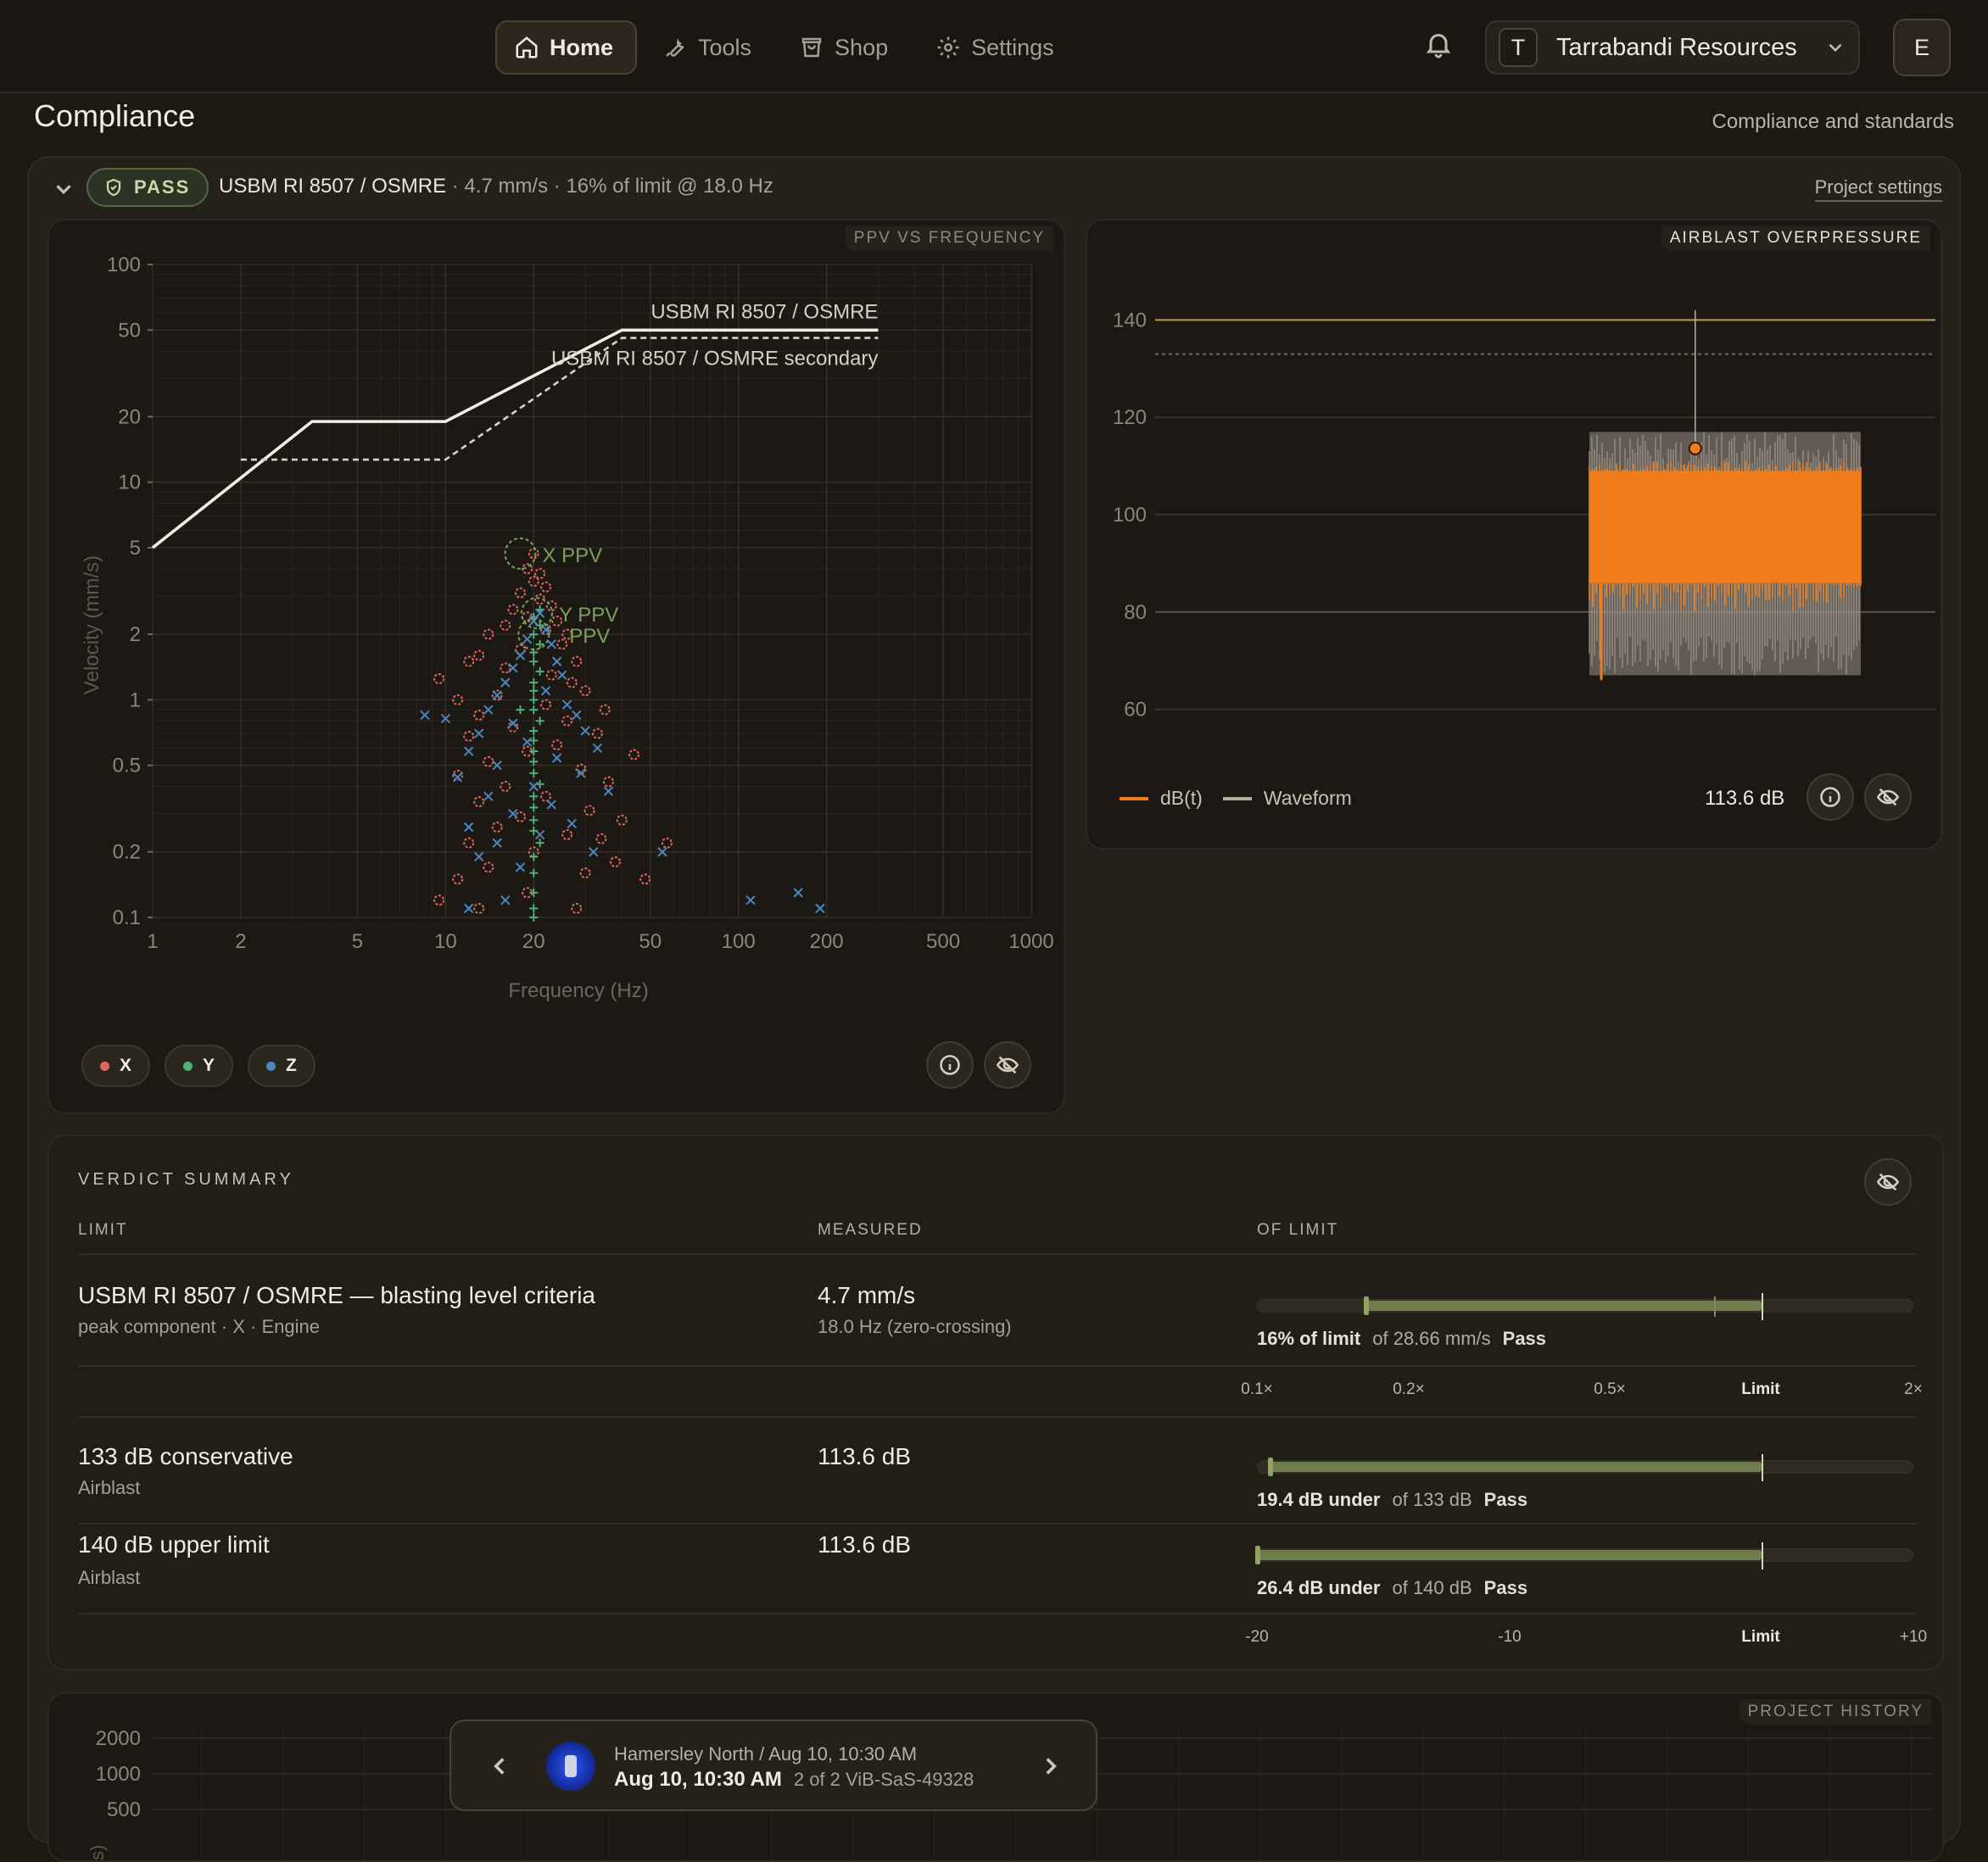  What do you see at coordinates (997, 1366) in the screenshot?
I see `row-divider` at bounding box center [997, 1366].